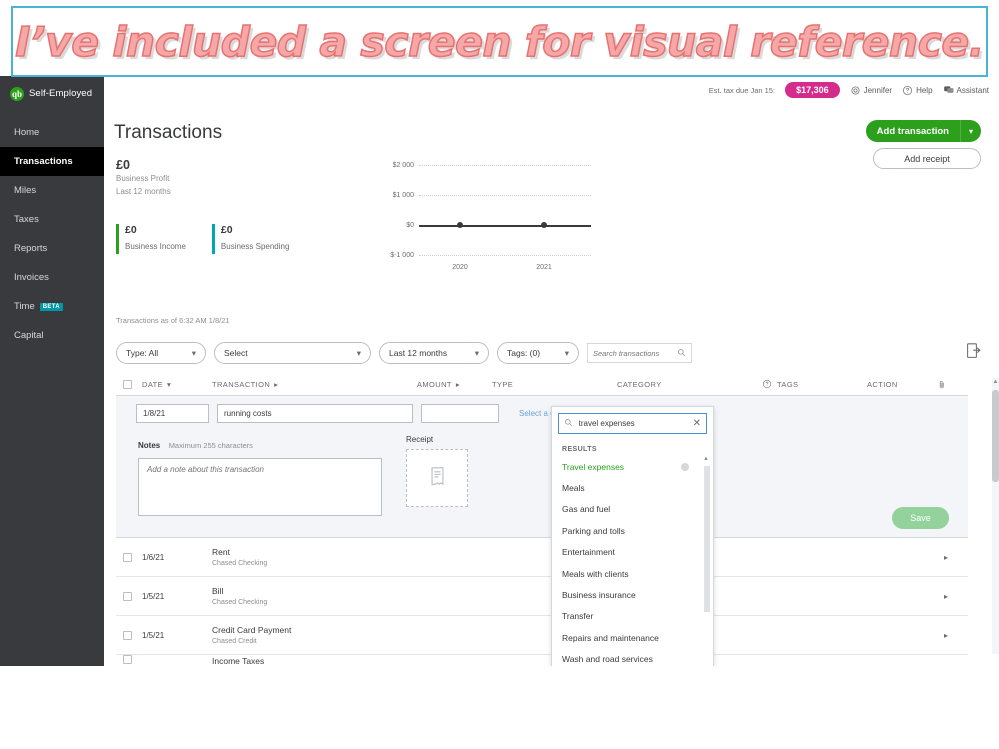  Describe the element at coordinates (995, 516) in the screenshot. I see `table-scrollbar: ▲` at that location.